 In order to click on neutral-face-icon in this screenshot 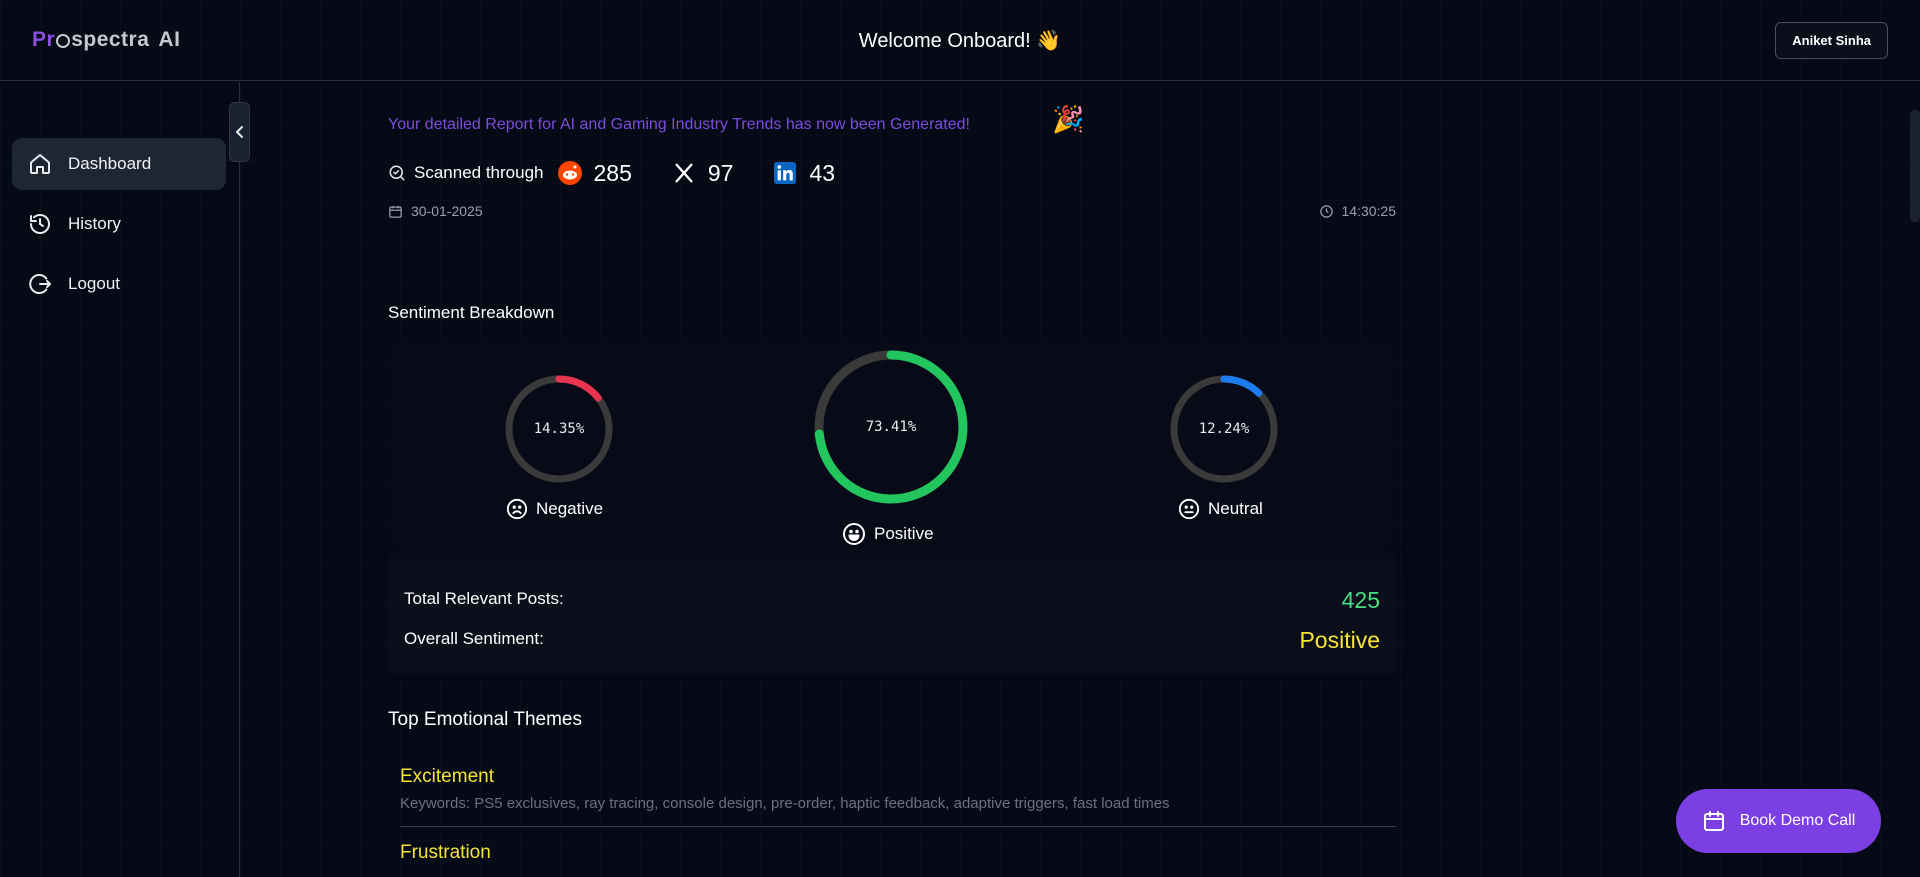, I will do `click(1189, 509)`.